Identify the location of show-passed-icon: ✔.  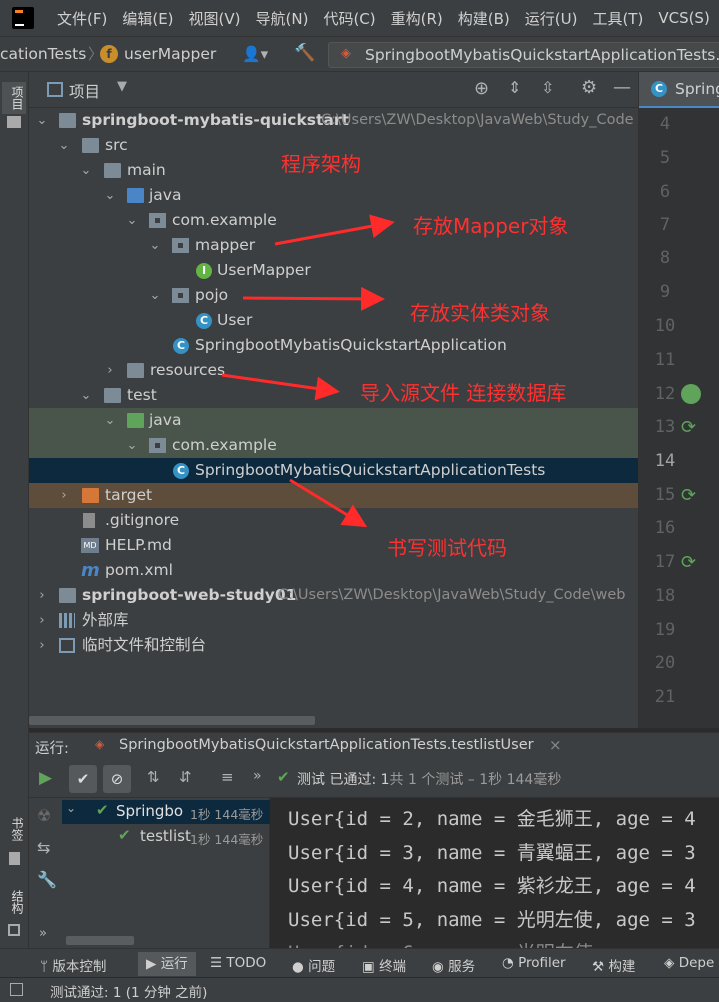
(83, 779).